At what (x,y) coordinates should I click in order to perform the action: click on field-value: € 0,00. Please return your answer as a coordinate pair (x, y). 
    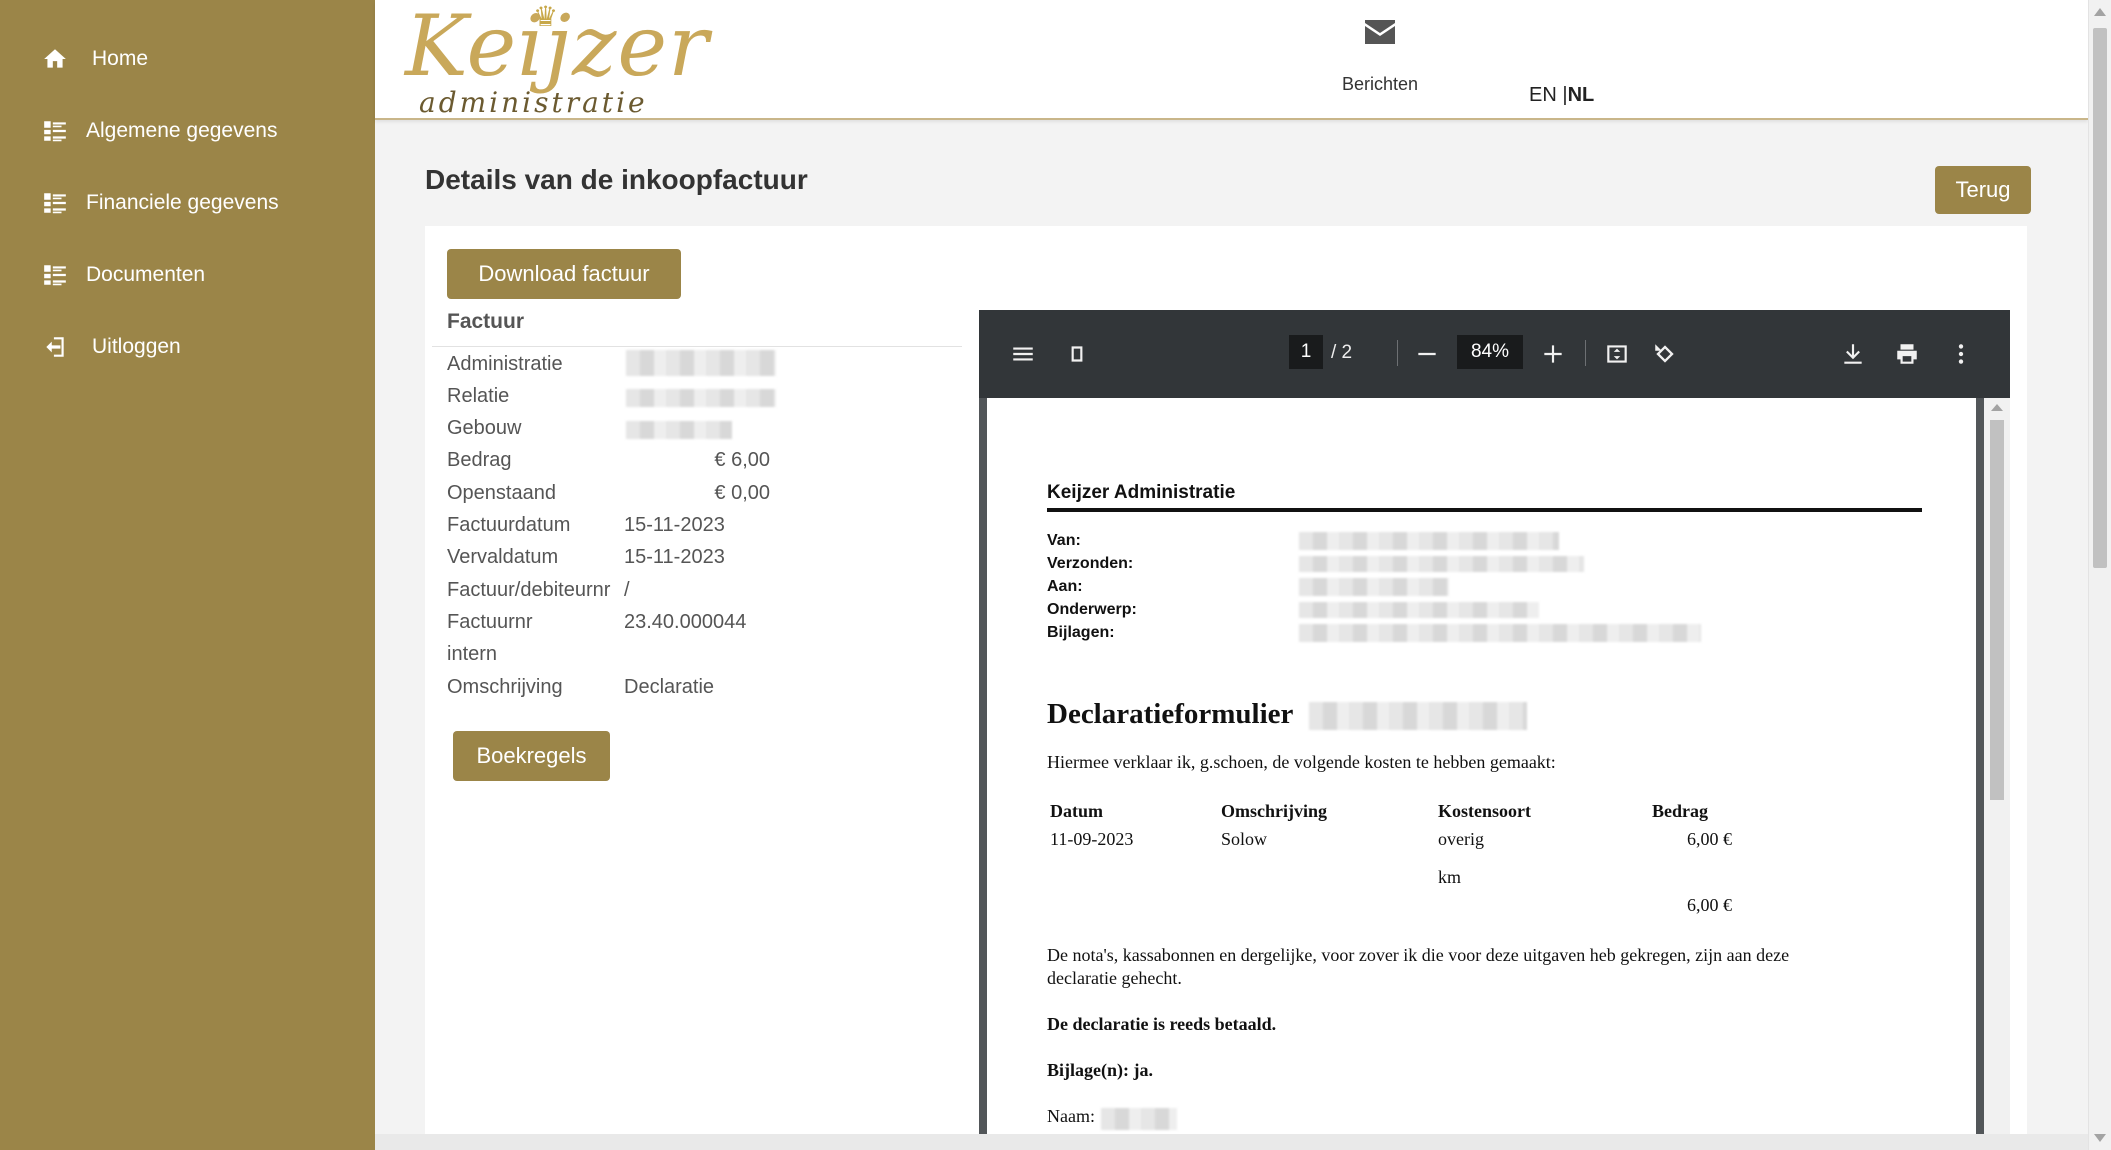
    Looking at the image, I should click on (742, 493).